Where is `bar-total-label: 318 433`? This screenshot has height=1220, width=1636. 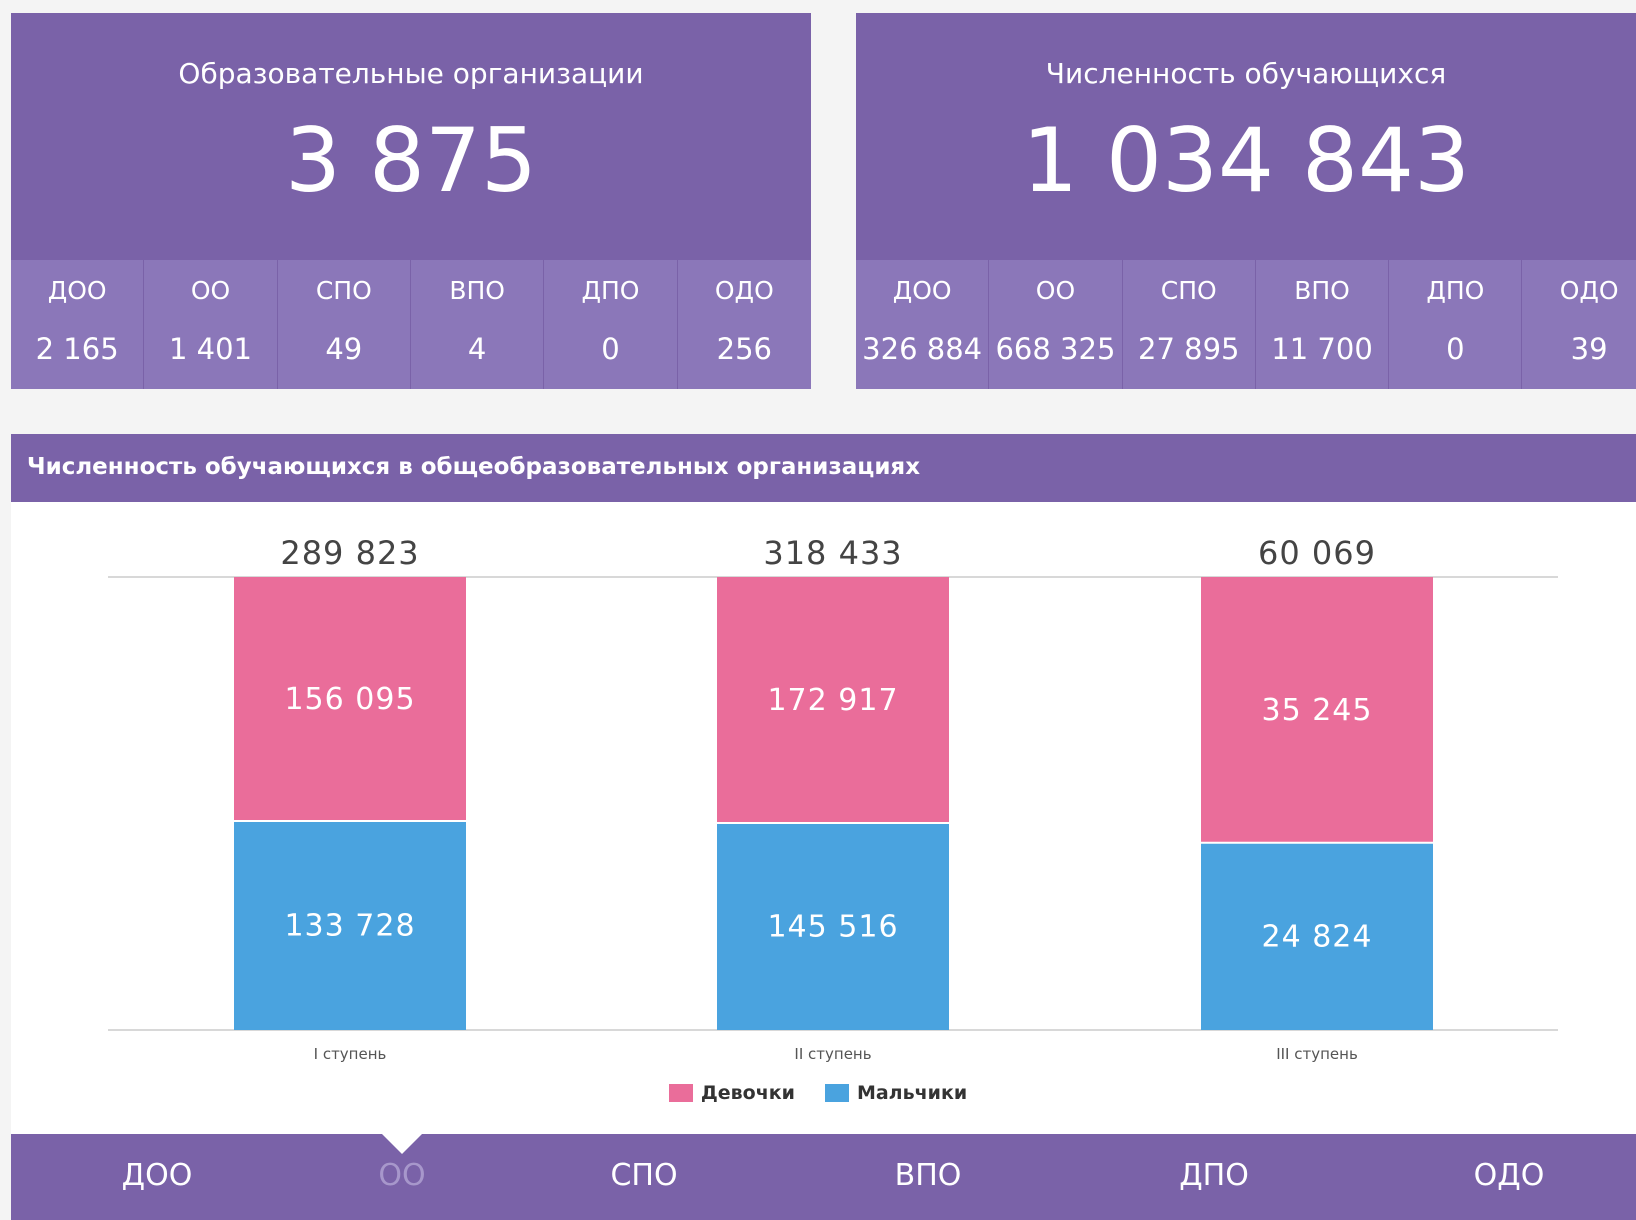
bar-total-label: 318 433 is located at coordinates (832, 553).